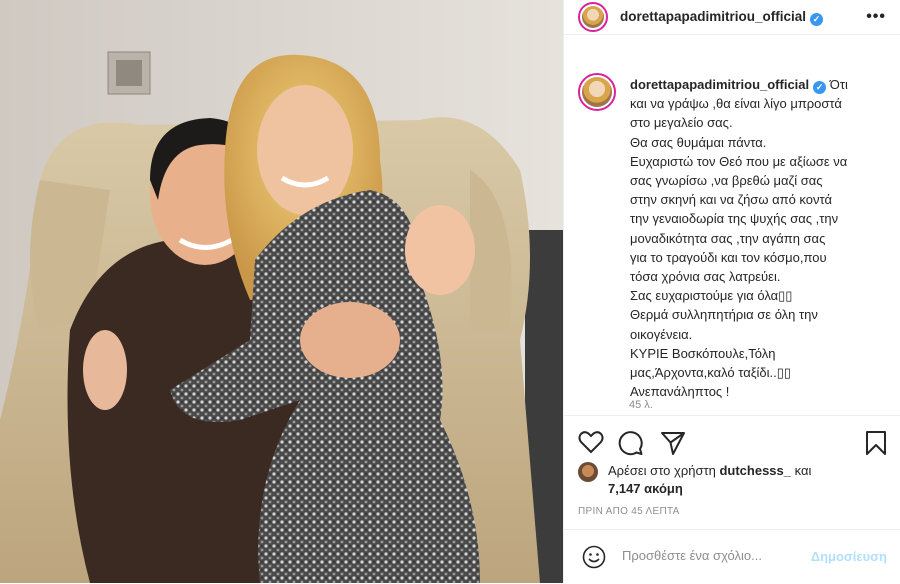  Describe the element at coordinates (673, 443) in the screenshot. I see `share-icon` at that location.